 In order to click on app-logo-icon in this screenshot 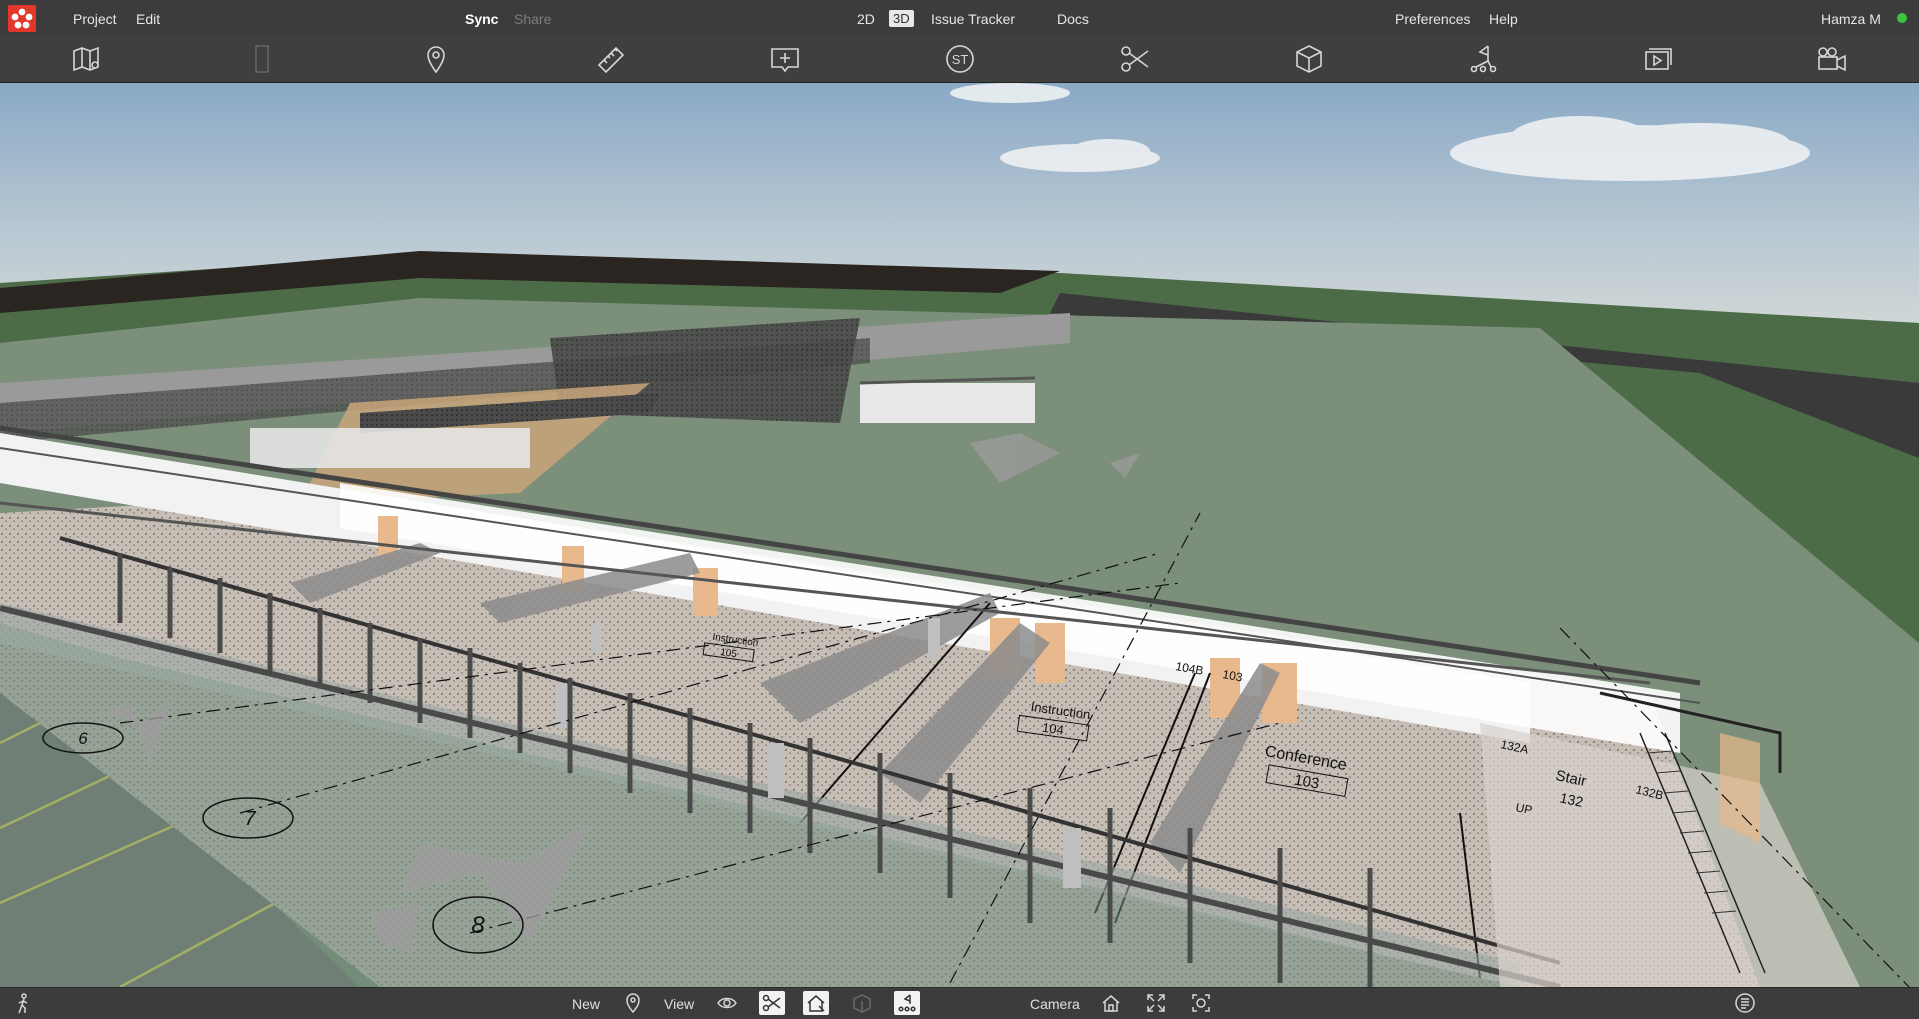, I will do `click(22, 18)`.